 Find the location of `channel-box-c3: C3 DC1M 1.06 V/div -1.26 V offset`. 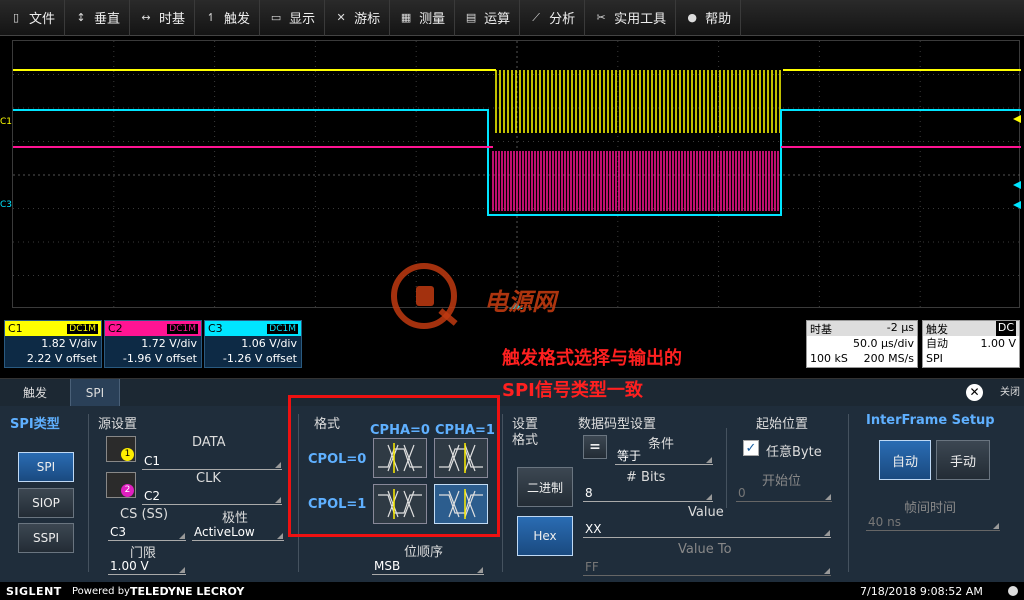

channel-box-c3: C3 DC1M 1.06 V/div -1.26 V offset is located at coordinates (253, 344).